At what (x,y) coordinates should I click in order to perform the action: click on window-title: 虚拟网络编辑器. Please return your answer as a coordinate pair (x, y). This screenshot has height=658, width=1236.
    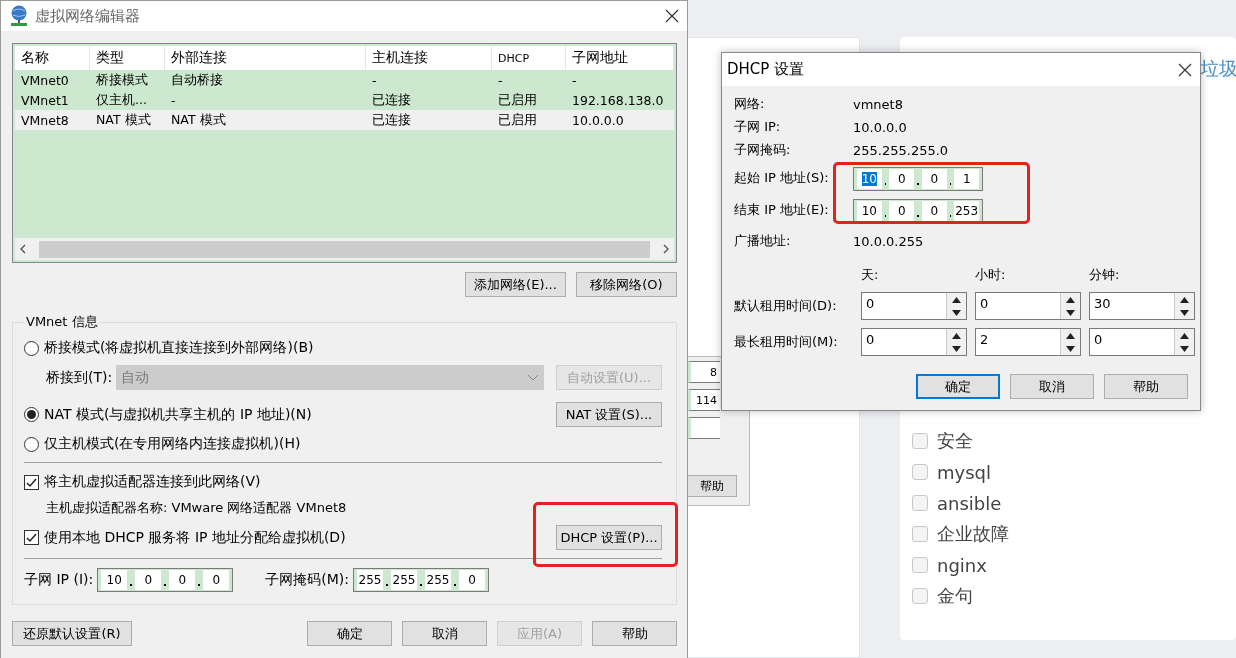
    Looking at the image, I should click on (87, 16).